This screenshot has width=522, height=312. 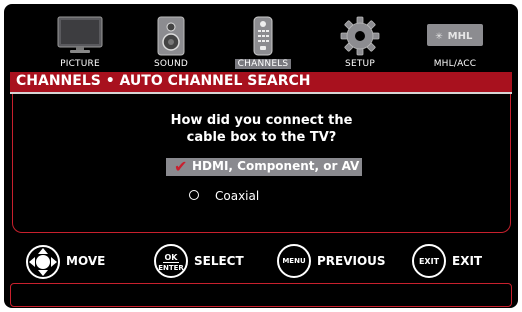 I want to click on speaker-icon, so click(x=171, y=38).